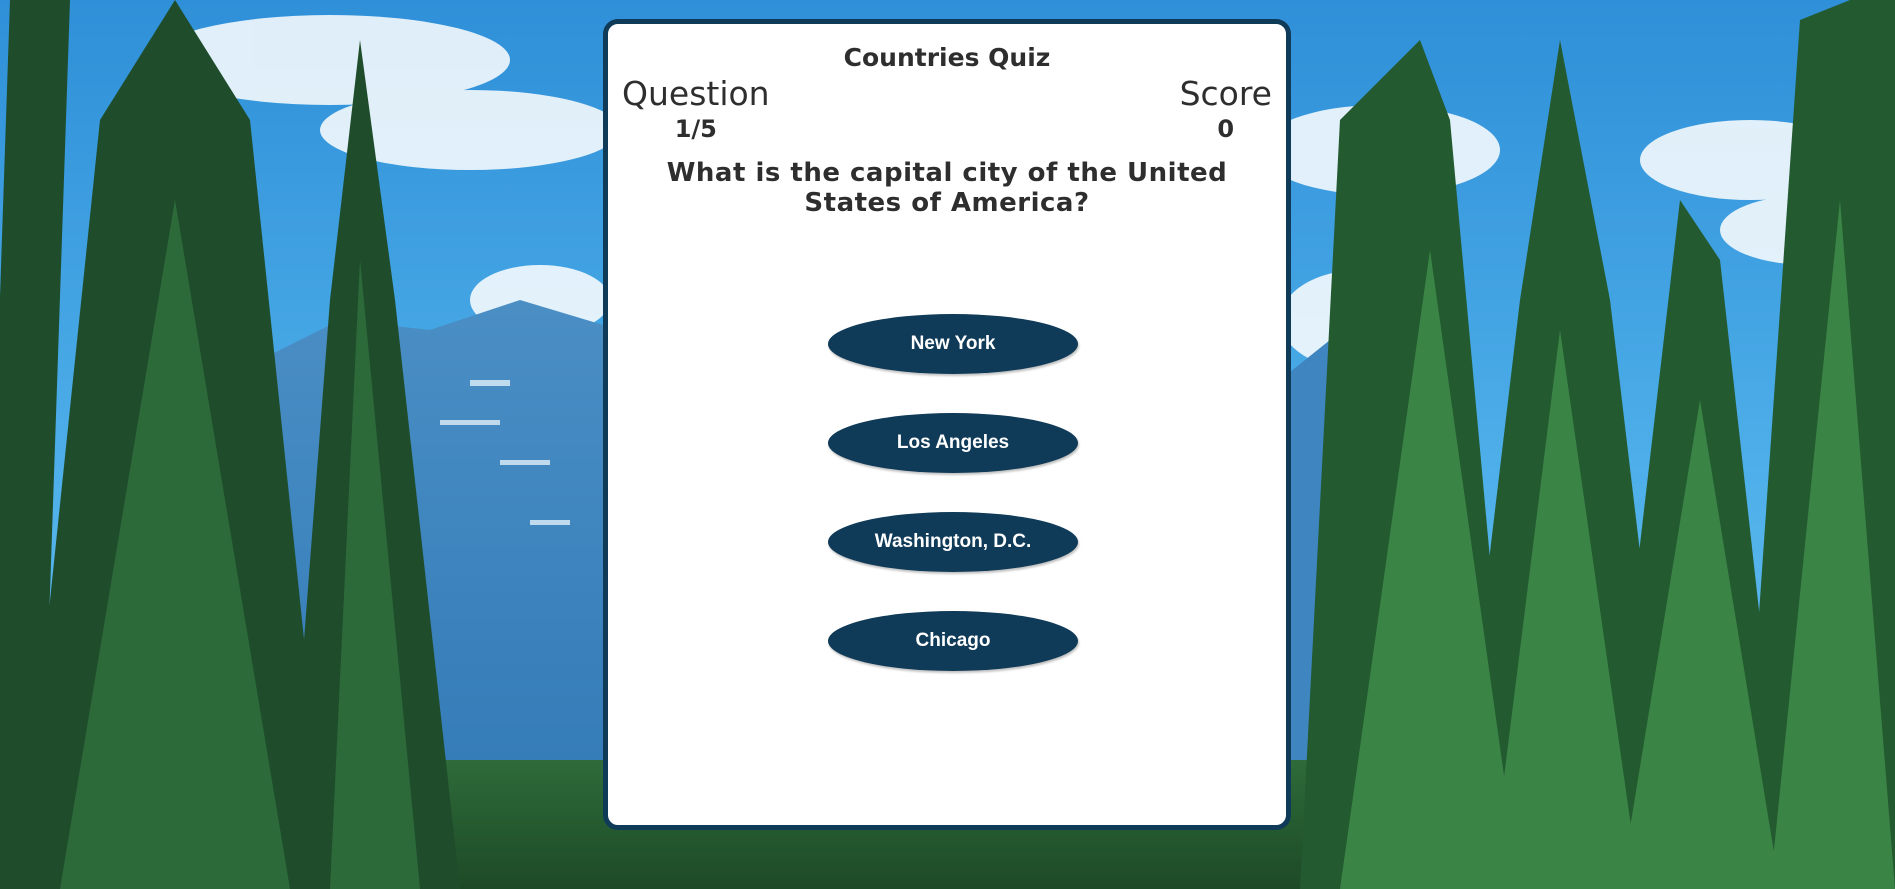  I want to click on question-label: Question, so click(696, 93).